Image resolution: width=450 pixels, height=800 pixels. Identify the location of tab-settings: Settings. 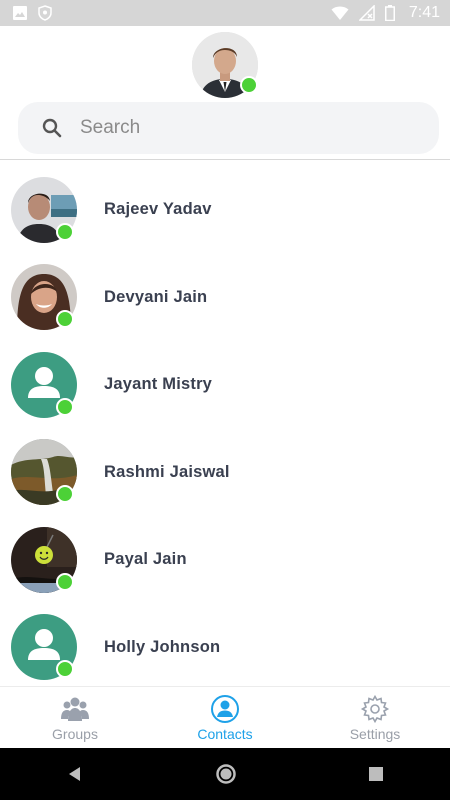
(375, 718).